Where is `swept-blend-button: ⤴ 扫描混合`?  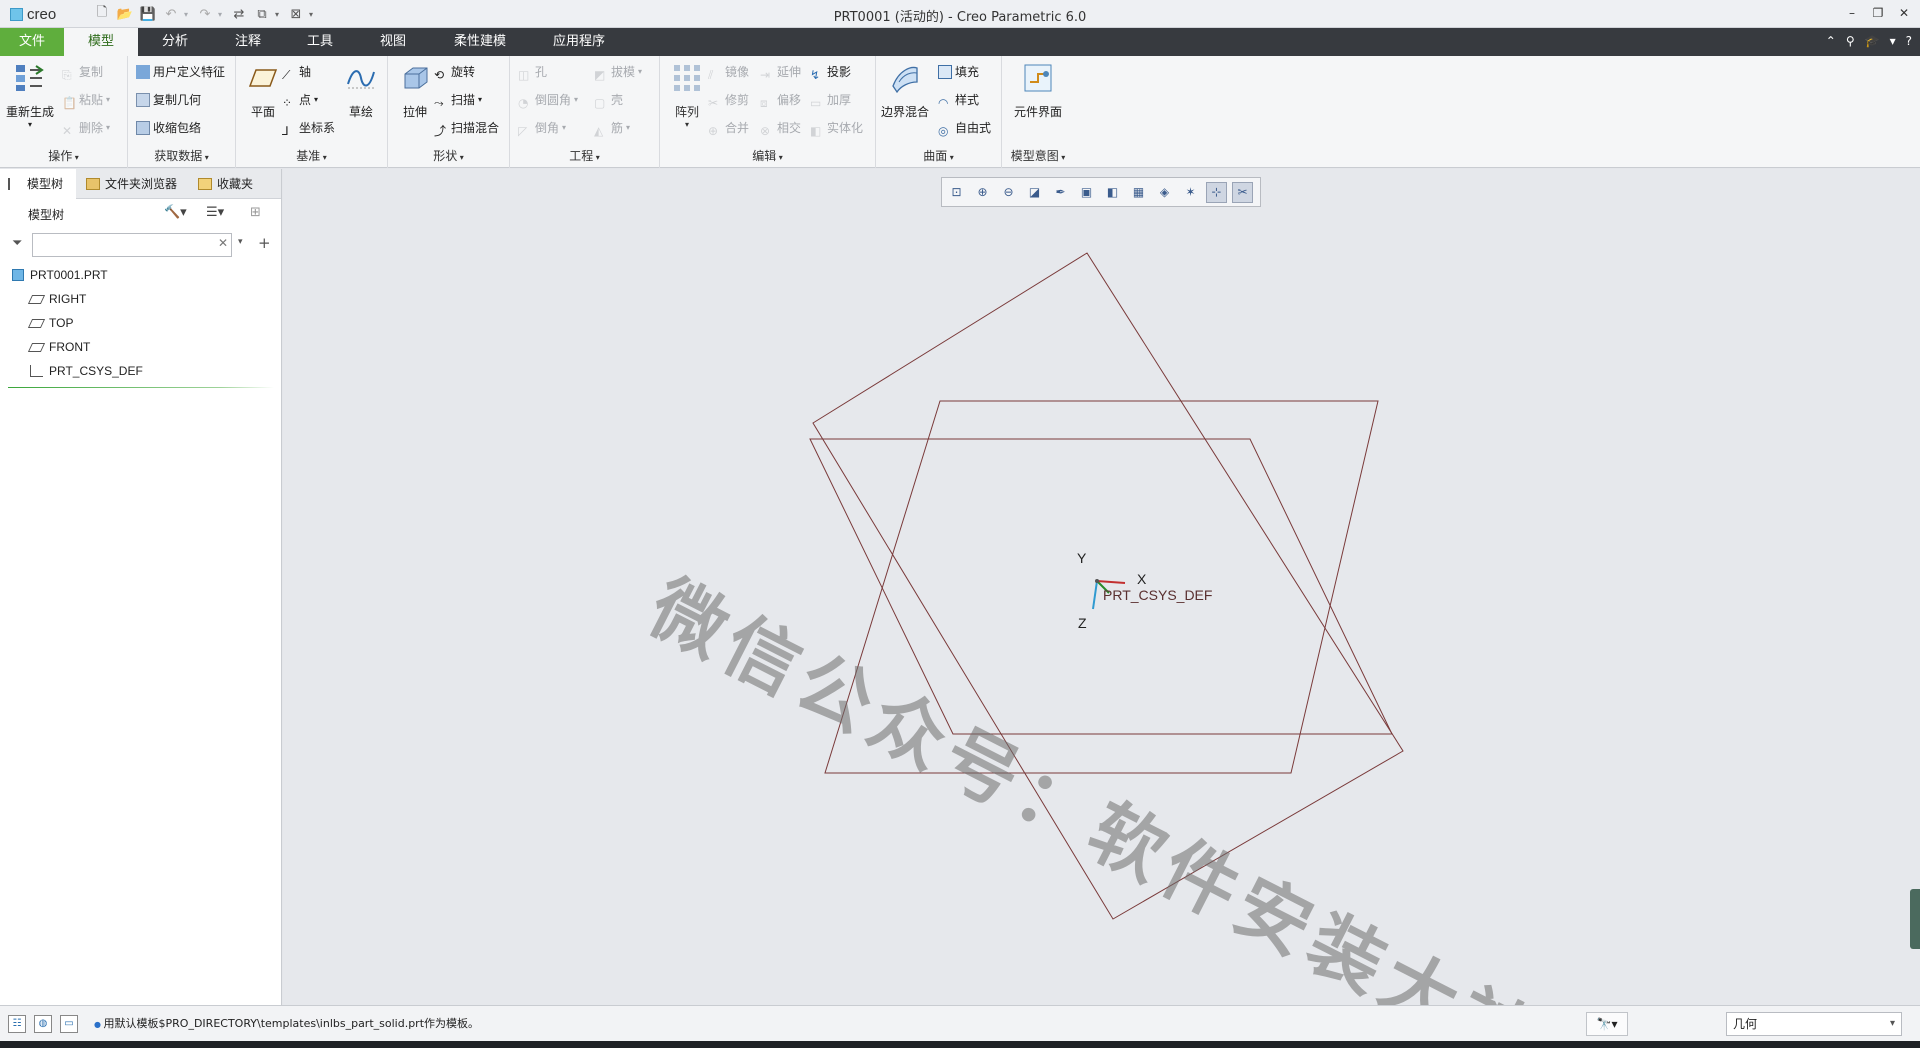 swept-blend-button: ⤴ 扫描混合 is located at coordinates (466, 128).